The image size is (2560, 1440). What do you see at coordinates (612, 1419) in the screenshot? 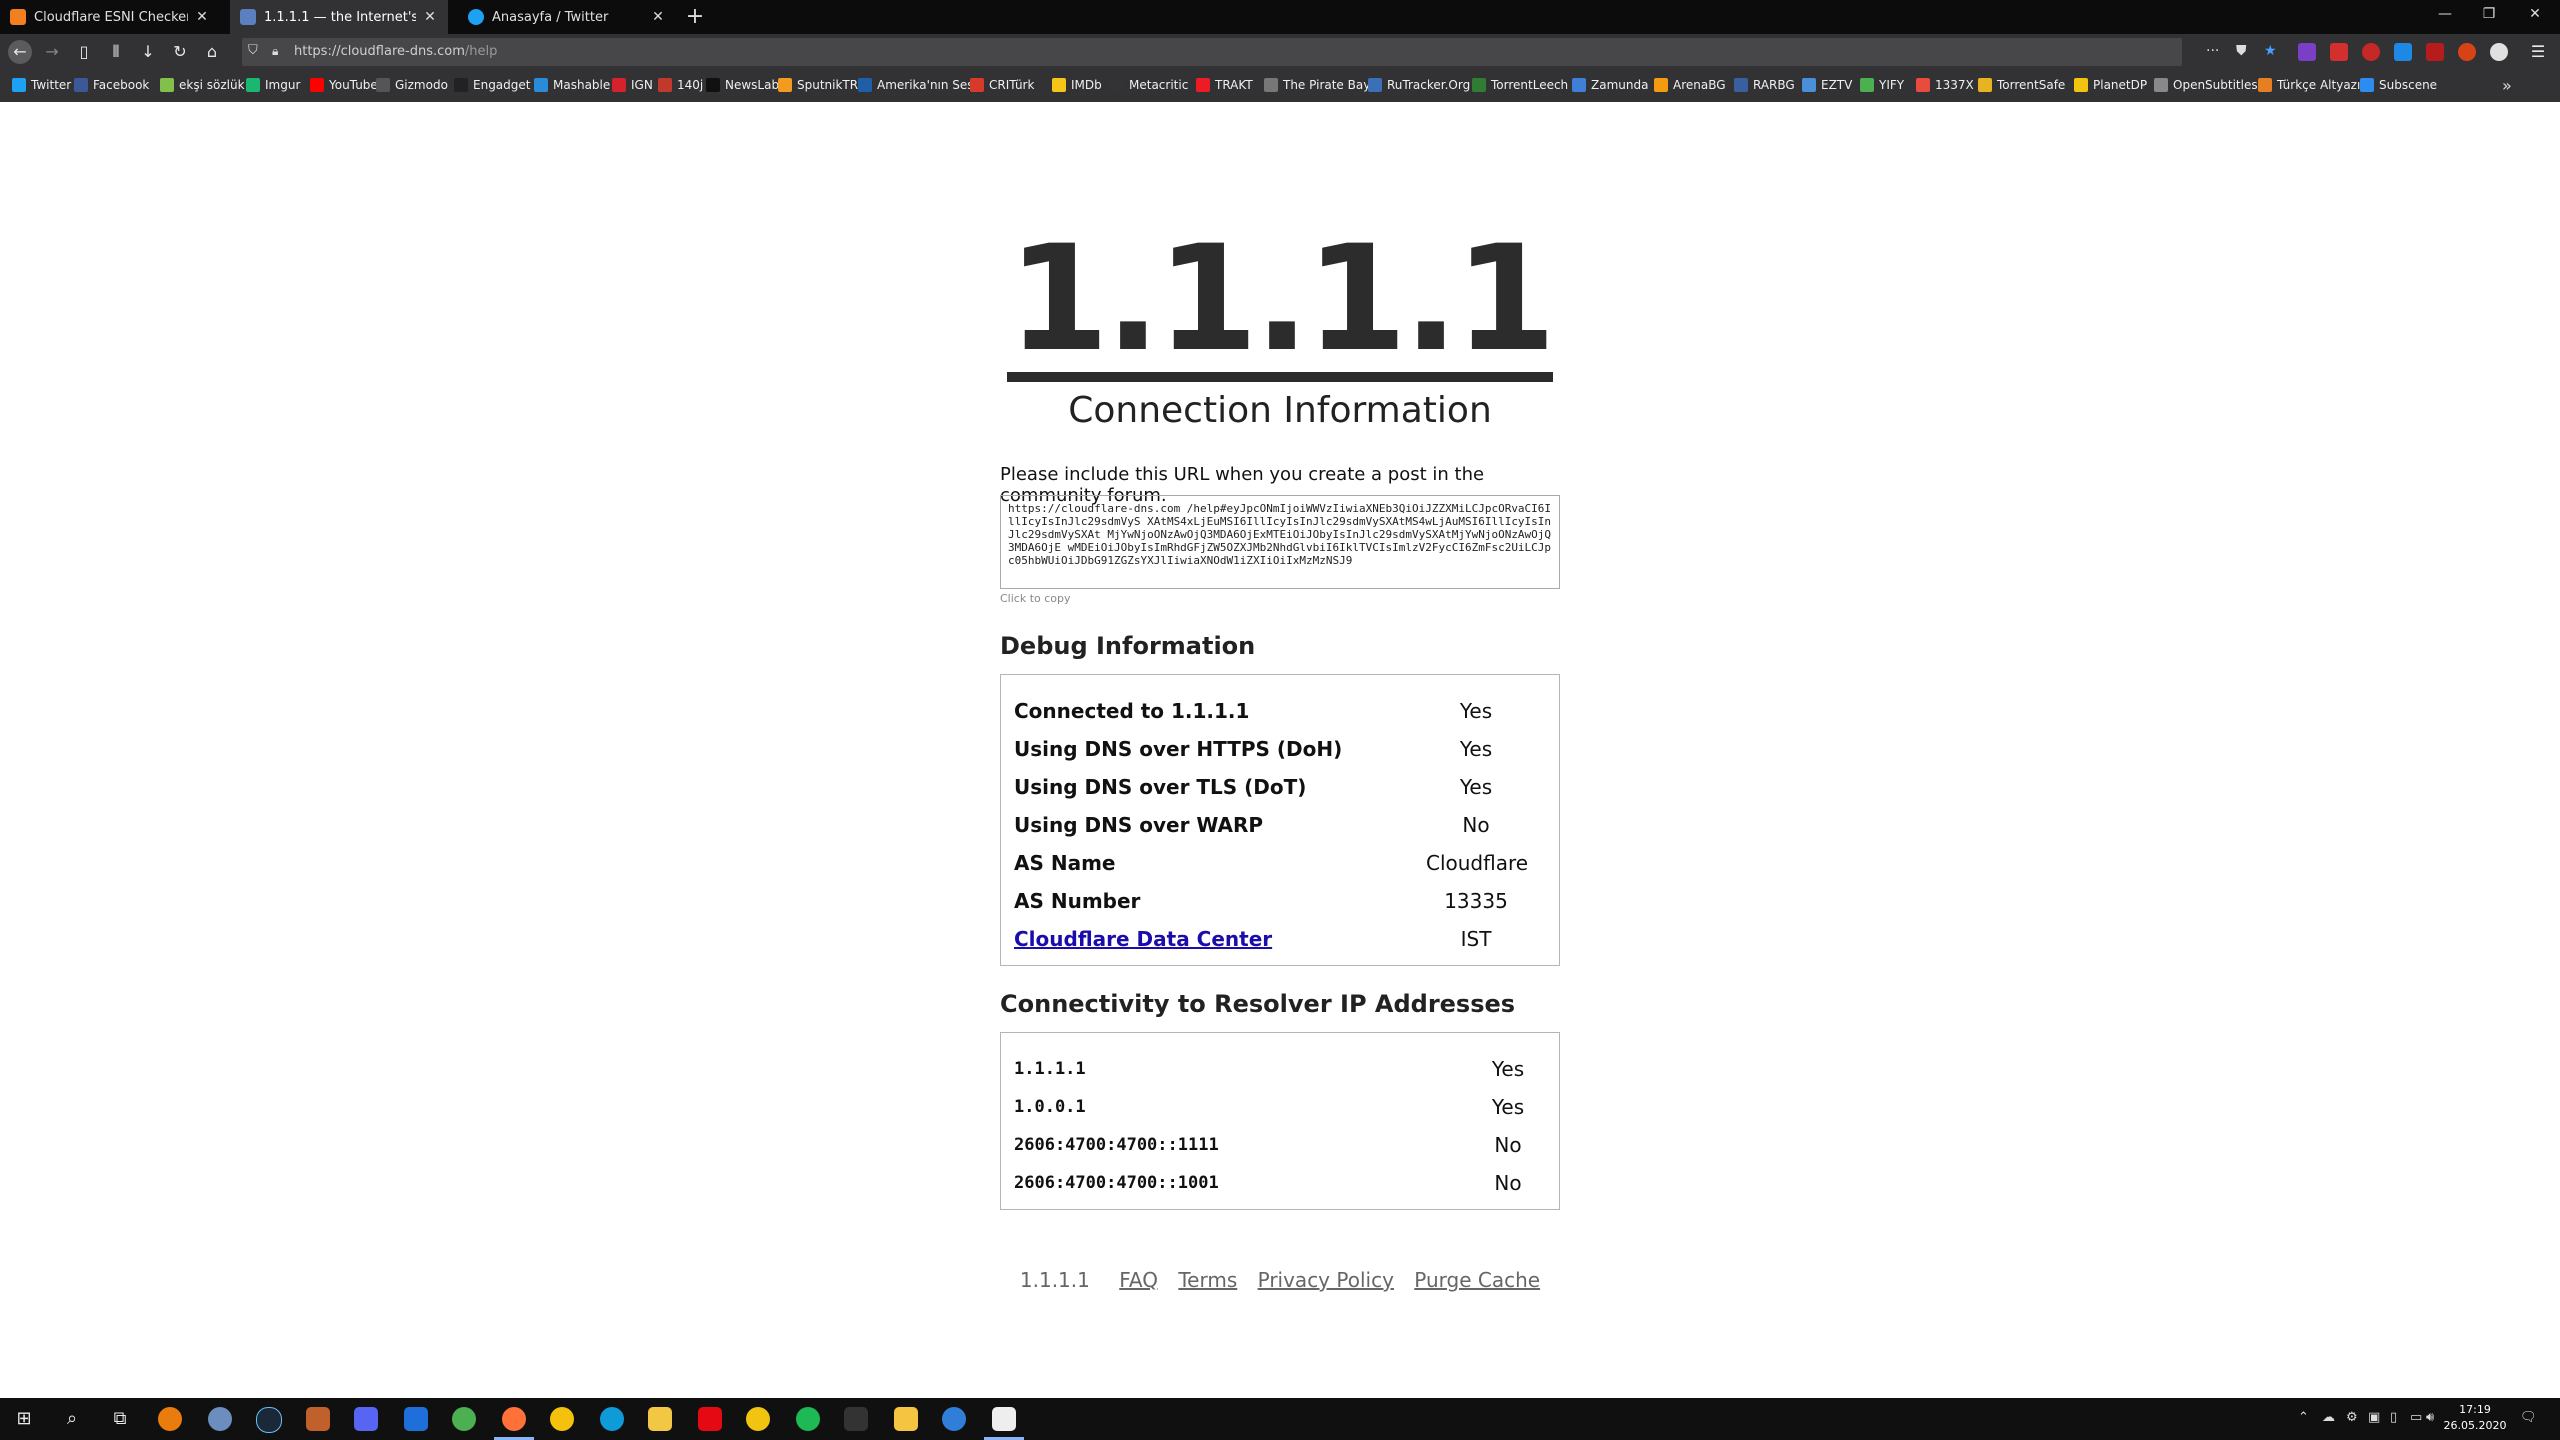
I see `edge-icon` at bounding box center [612, 1419].